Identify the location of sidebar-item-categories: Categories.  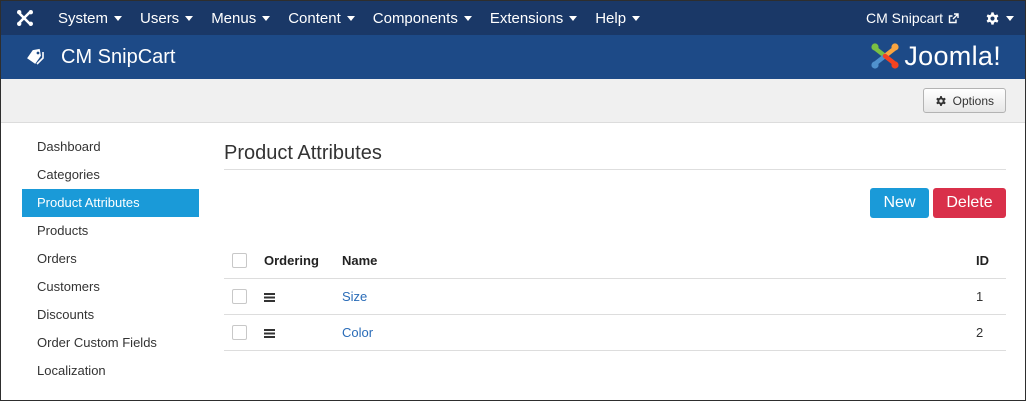
(110, 175).